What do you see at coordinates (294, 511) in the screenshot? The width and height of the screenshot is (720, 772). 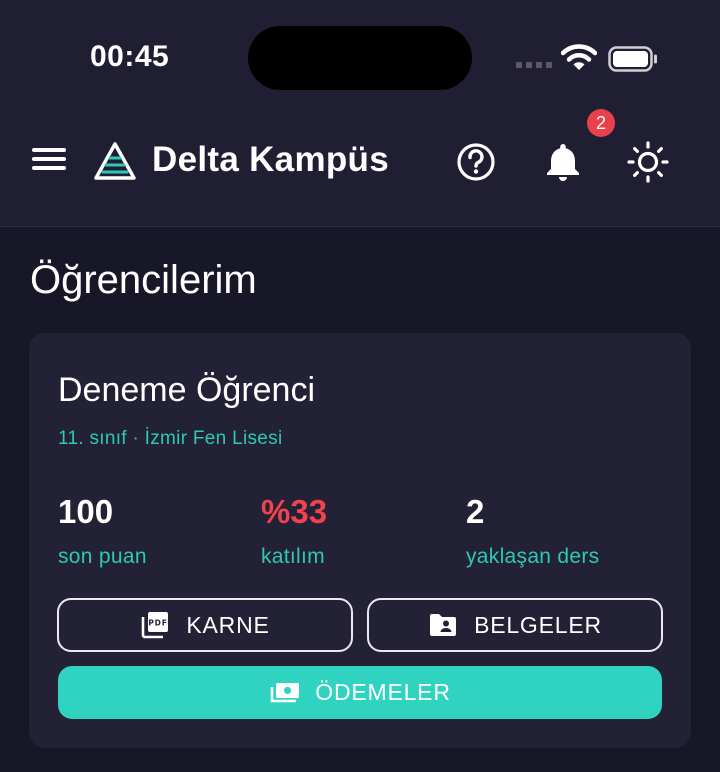 I see `stat-value: %33` at bounding box center [294, 511].